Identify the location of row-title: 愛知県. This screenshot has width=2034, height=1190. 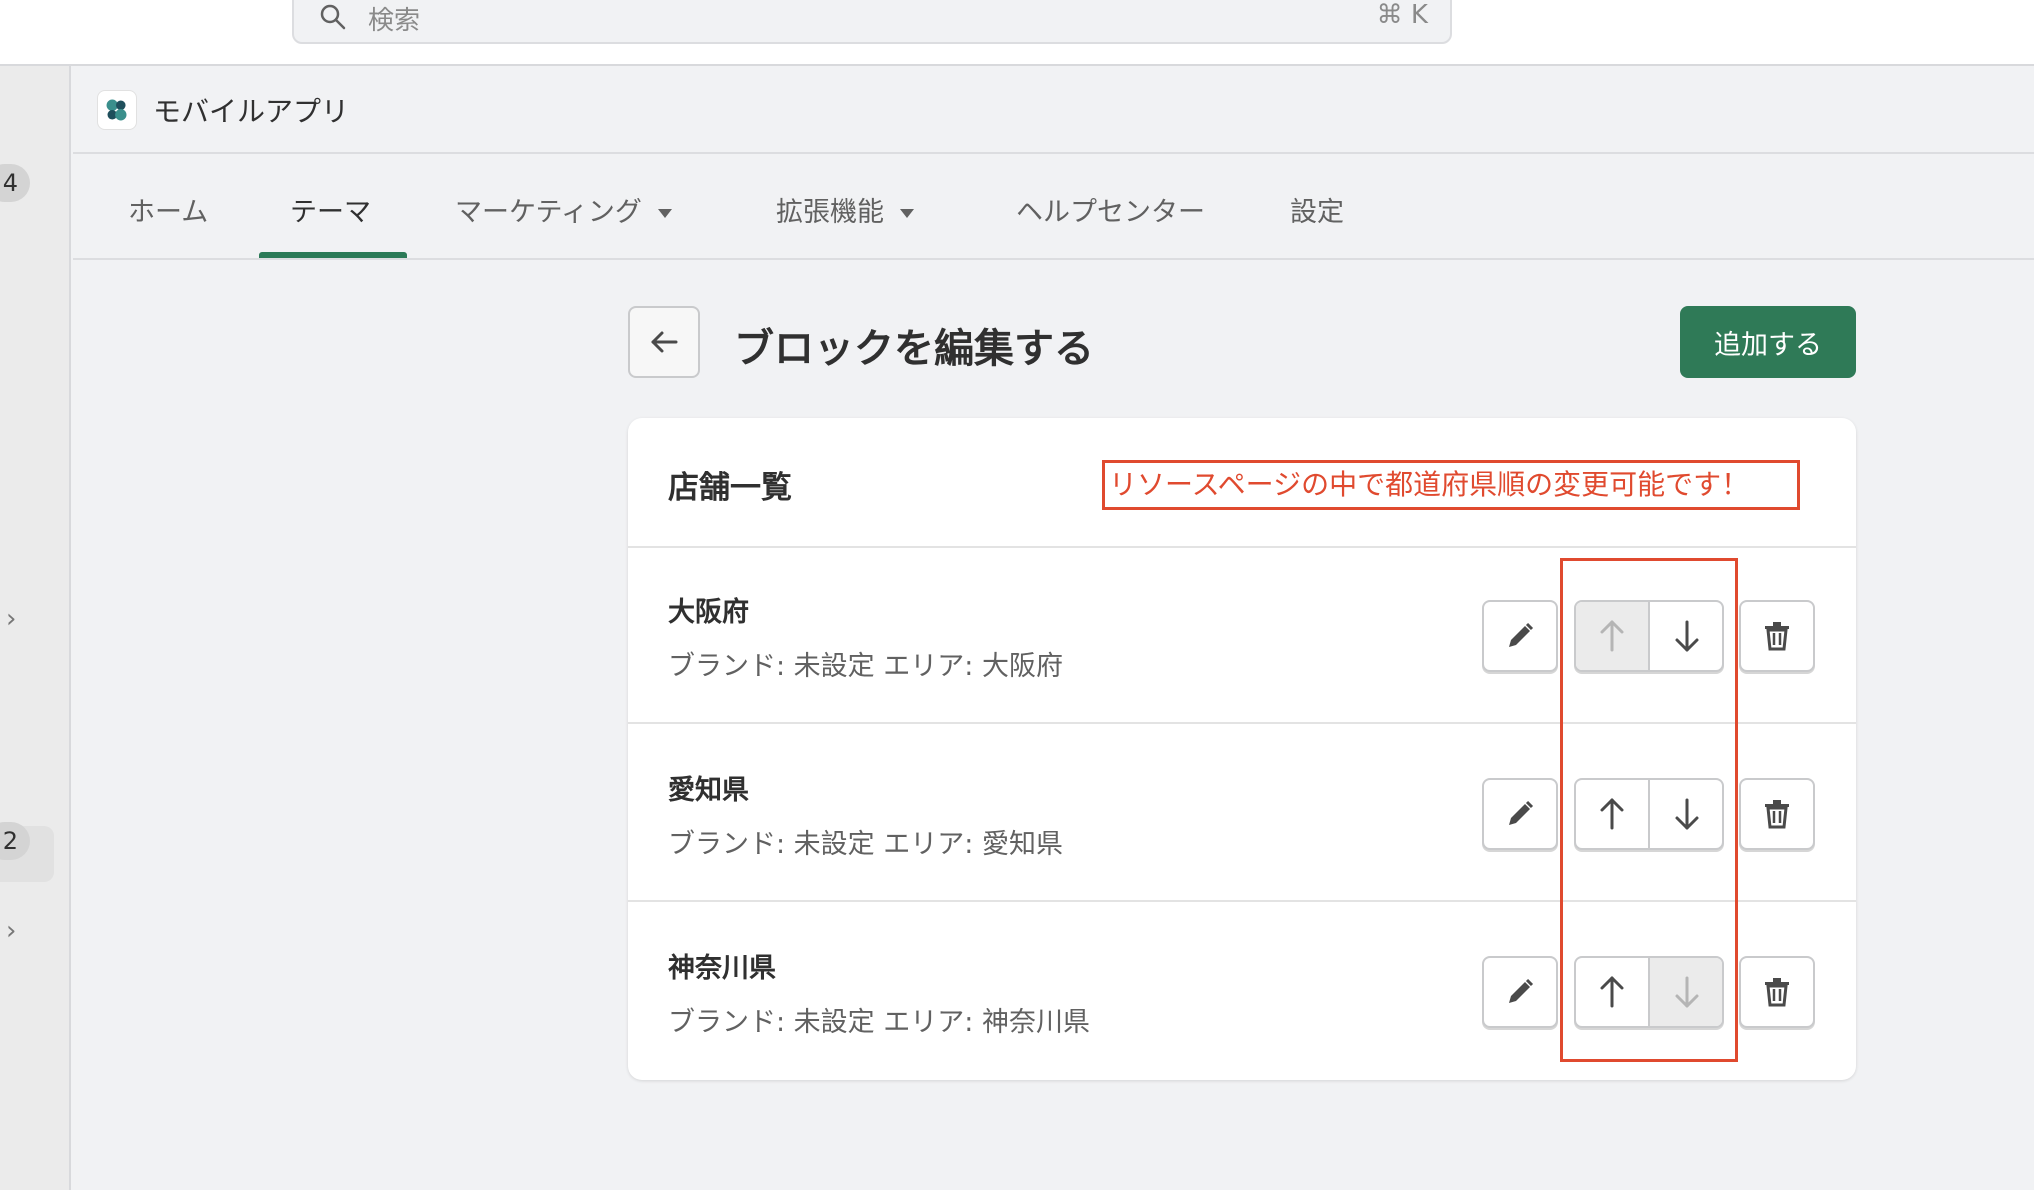
(708, 790).